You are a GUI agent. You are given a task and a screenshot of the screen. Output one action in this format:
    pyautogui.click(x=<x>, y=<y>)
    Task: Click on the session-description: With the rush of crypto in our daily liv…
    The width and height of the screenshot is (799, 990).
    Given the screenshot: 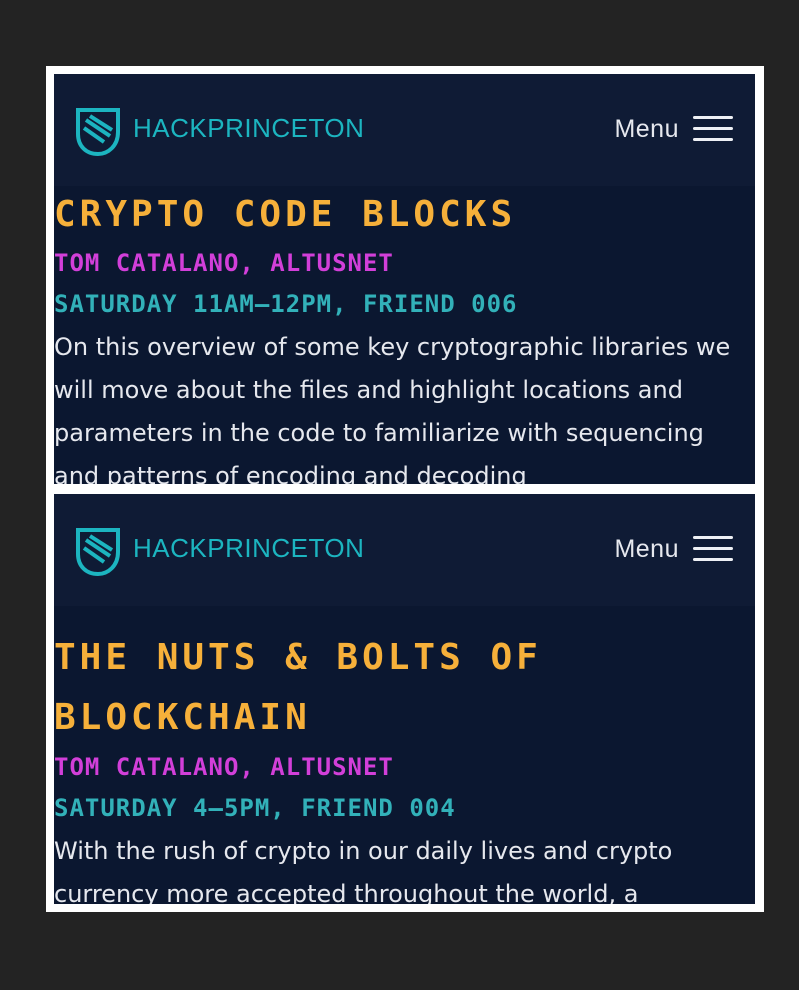 What is the action you would take?
    pyautogui.click(x=363, y=870)
    